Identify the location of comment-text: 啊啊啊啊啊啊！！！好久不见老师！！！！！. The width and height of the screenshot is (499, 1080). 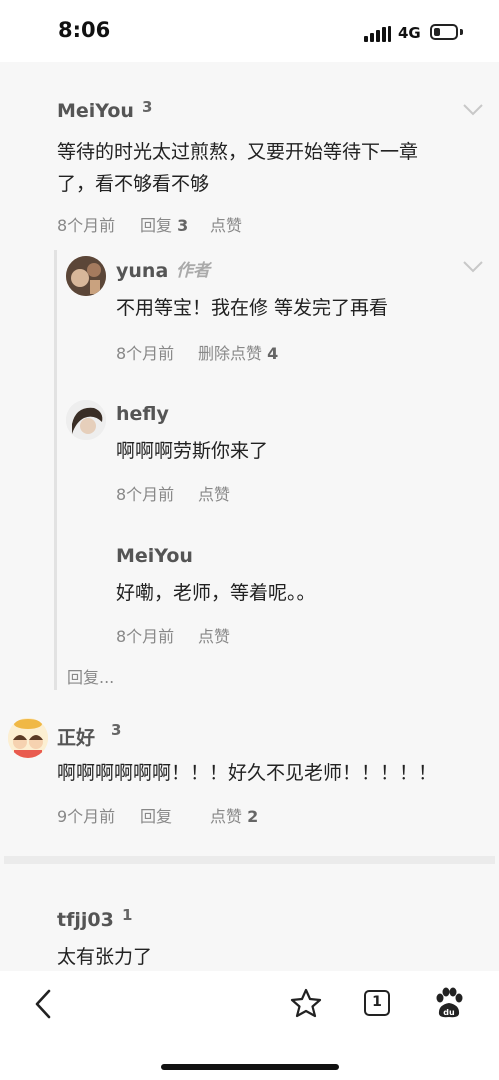
(247, 773).